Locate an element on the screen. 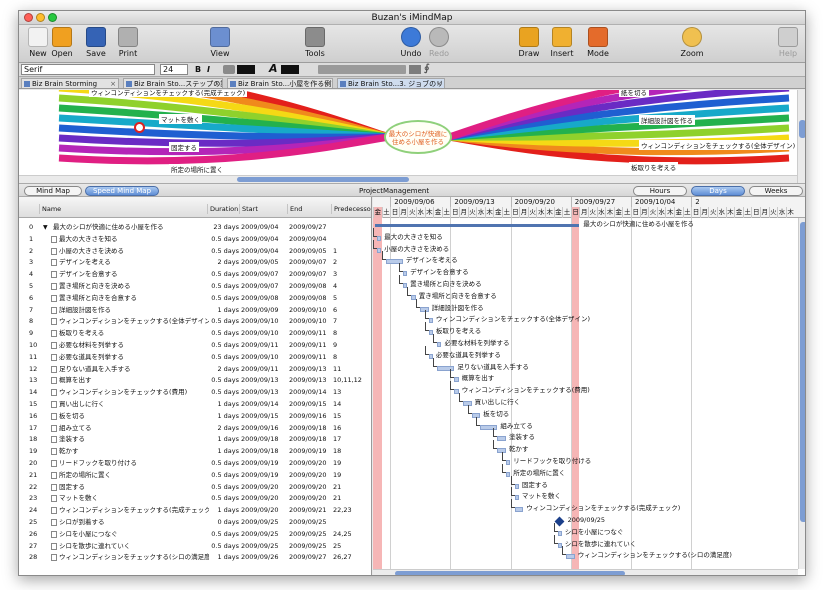 The height and width of the screenshot is (590, 825). disclosure-triangle-icon: ▼ is located at coordinates (47, 227).